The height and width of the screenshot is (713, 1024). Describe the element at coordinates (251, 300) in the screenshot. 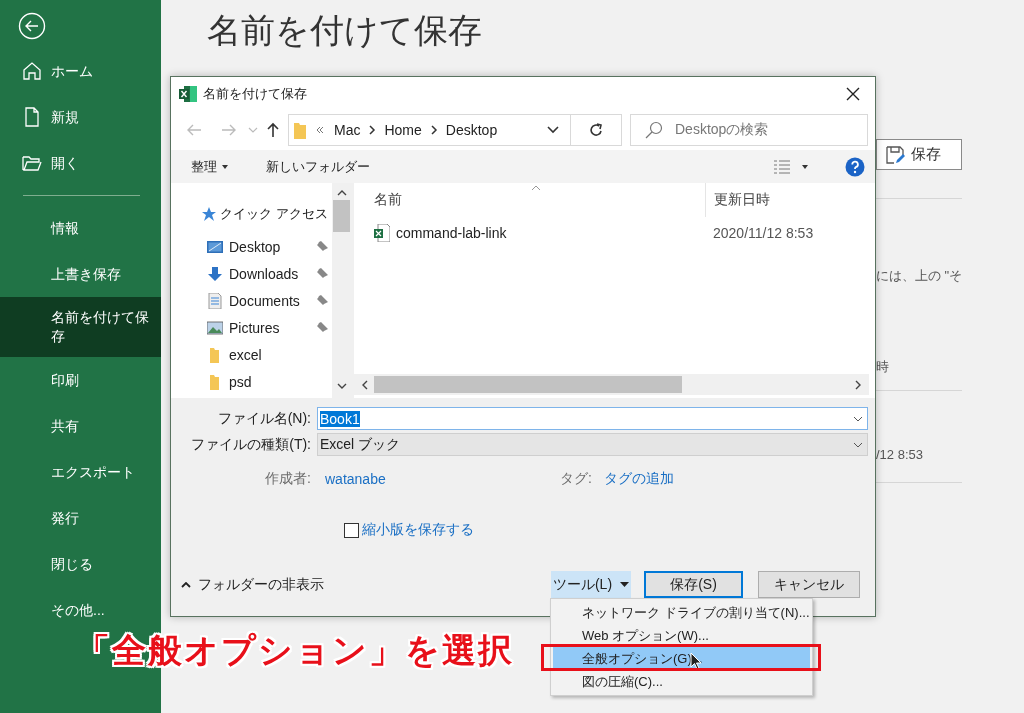

I see `navigation-item: Documents` at that location.